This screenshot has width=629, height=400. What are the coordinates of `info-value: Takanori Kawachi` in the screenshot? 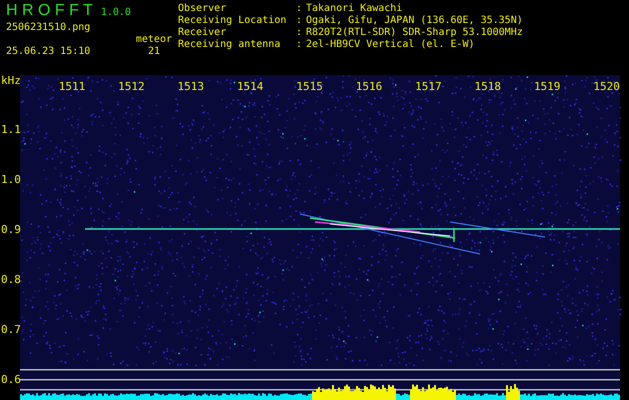 It's located at (354, 9).